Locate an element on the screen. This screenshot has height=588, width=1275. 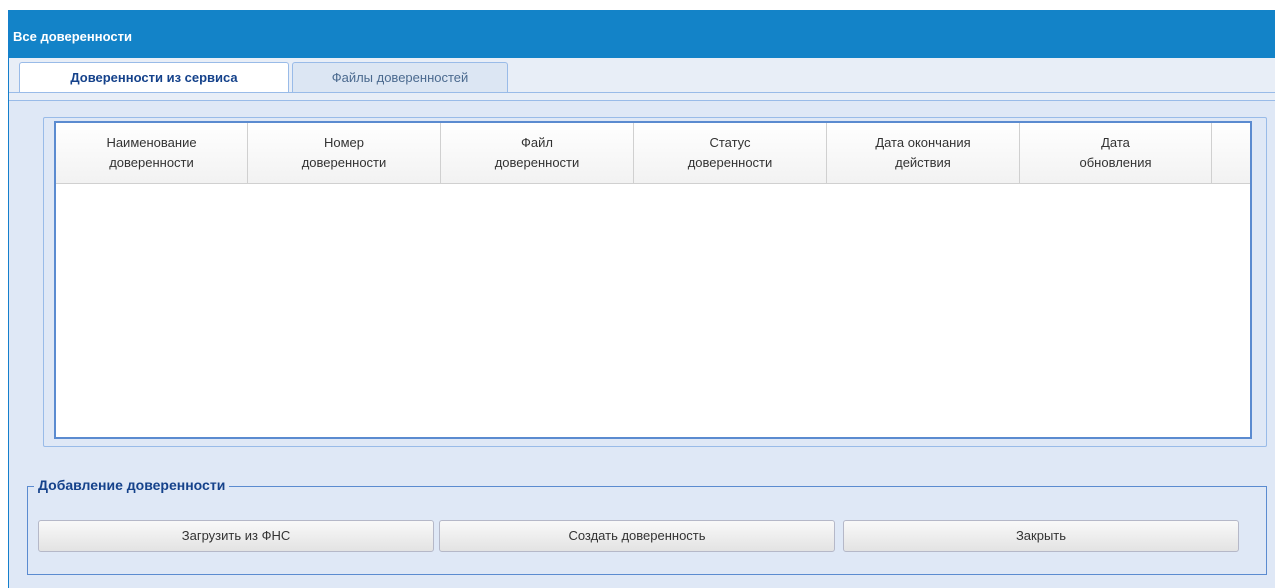
column-header-update-date: Дата обновления is located at coordinates (1116, 153).